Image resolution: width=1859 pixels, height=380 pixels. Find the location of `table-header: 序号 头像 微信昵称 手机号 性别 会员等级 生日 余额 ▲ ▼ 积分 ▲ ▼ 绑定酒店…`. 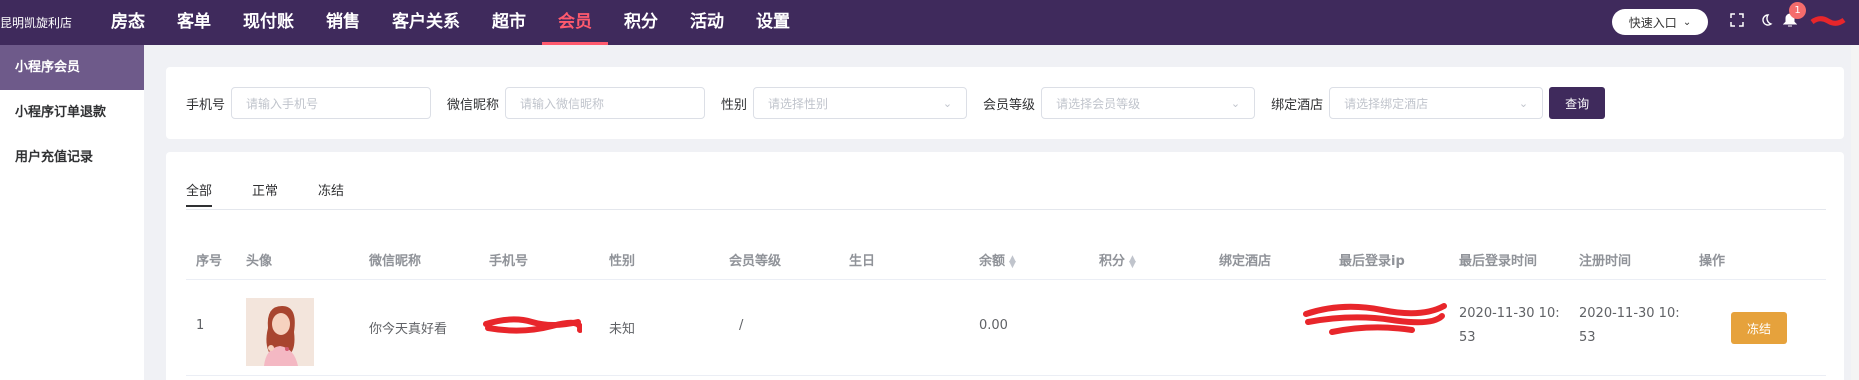

table-header: 序号 头像 微信昵称 手机号 性别 会员等级 生日 余额 ▲ ▼ 积分 ▲ ▼ 绑定酒店… is located at coordinates (1006, 260).